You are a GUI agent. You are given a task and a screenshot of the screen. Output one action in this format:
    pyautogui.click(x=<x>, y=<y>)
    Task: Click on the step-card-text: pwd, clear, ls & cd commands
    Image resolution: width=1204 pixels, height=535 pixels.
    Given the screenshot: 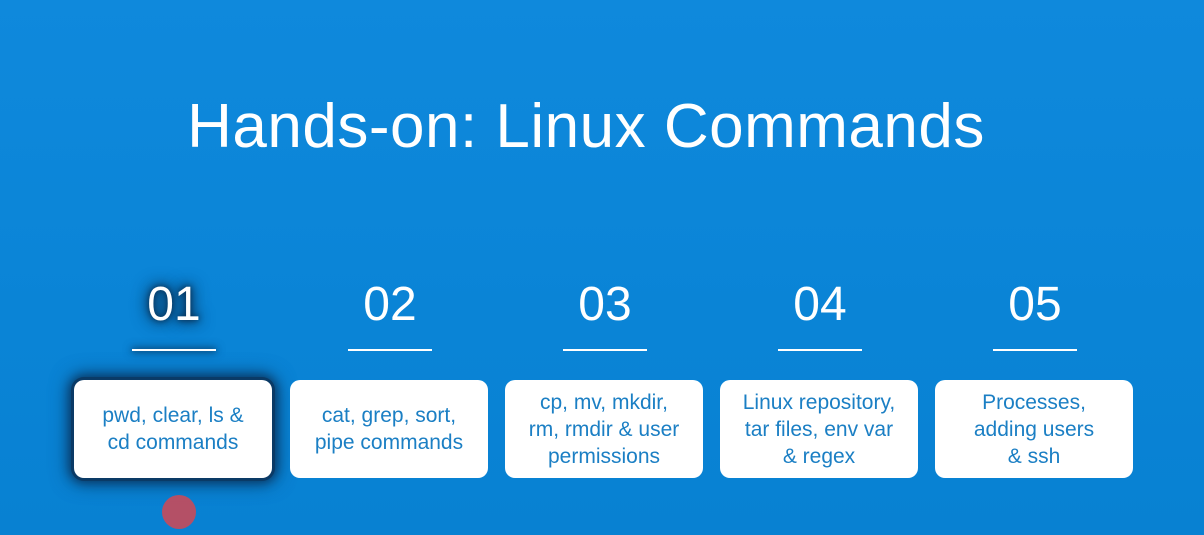 What is the action you would take?
    pyautogui.click(x=173, y=429)
    